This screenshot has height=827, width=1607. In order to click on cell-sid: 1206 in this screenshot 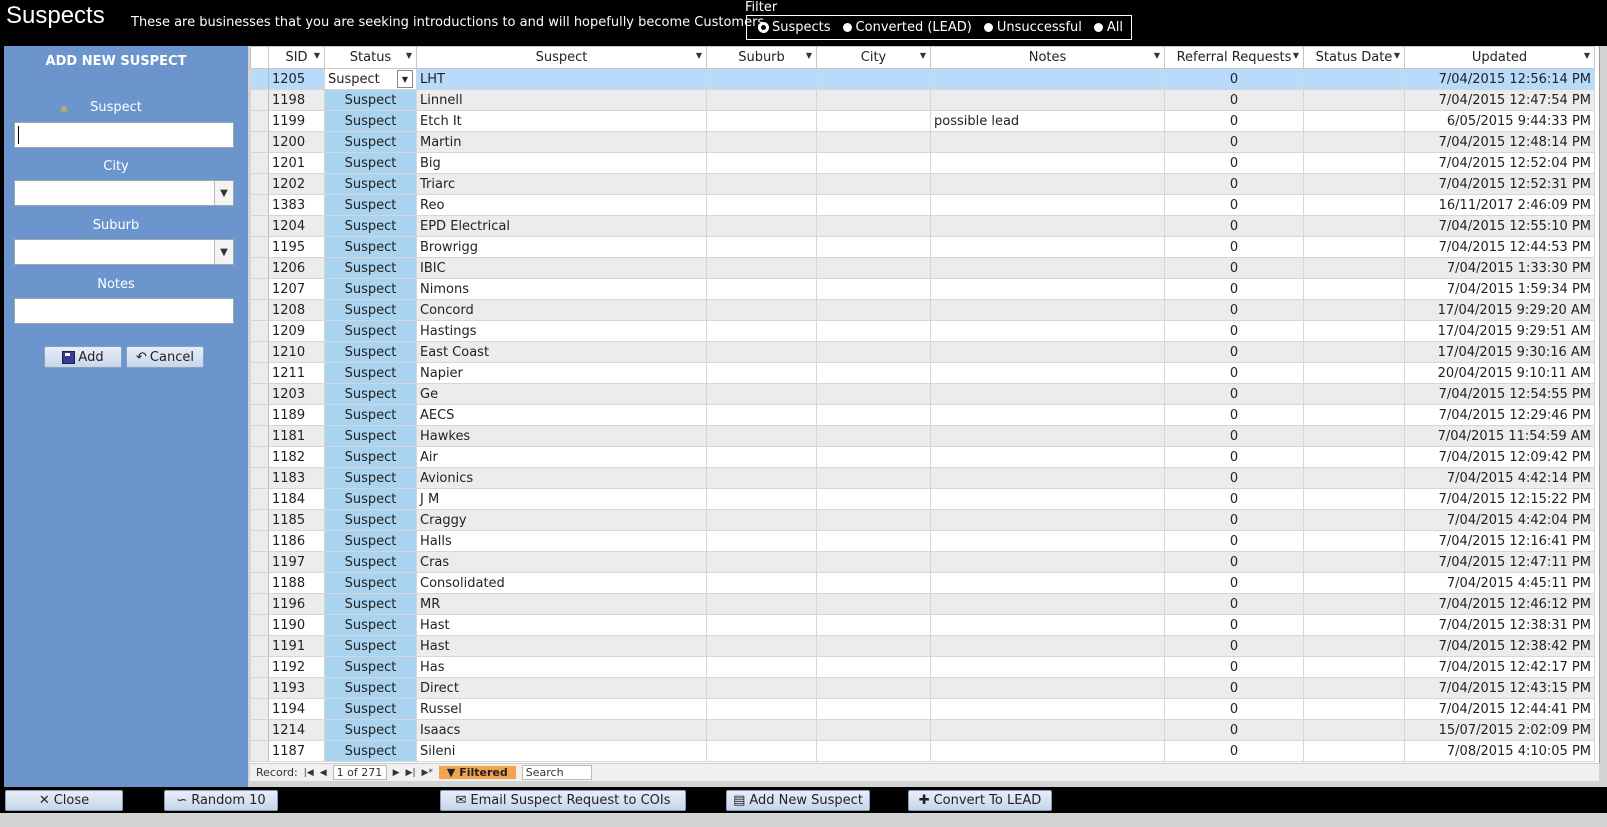, I will do `click(296, 268)`.